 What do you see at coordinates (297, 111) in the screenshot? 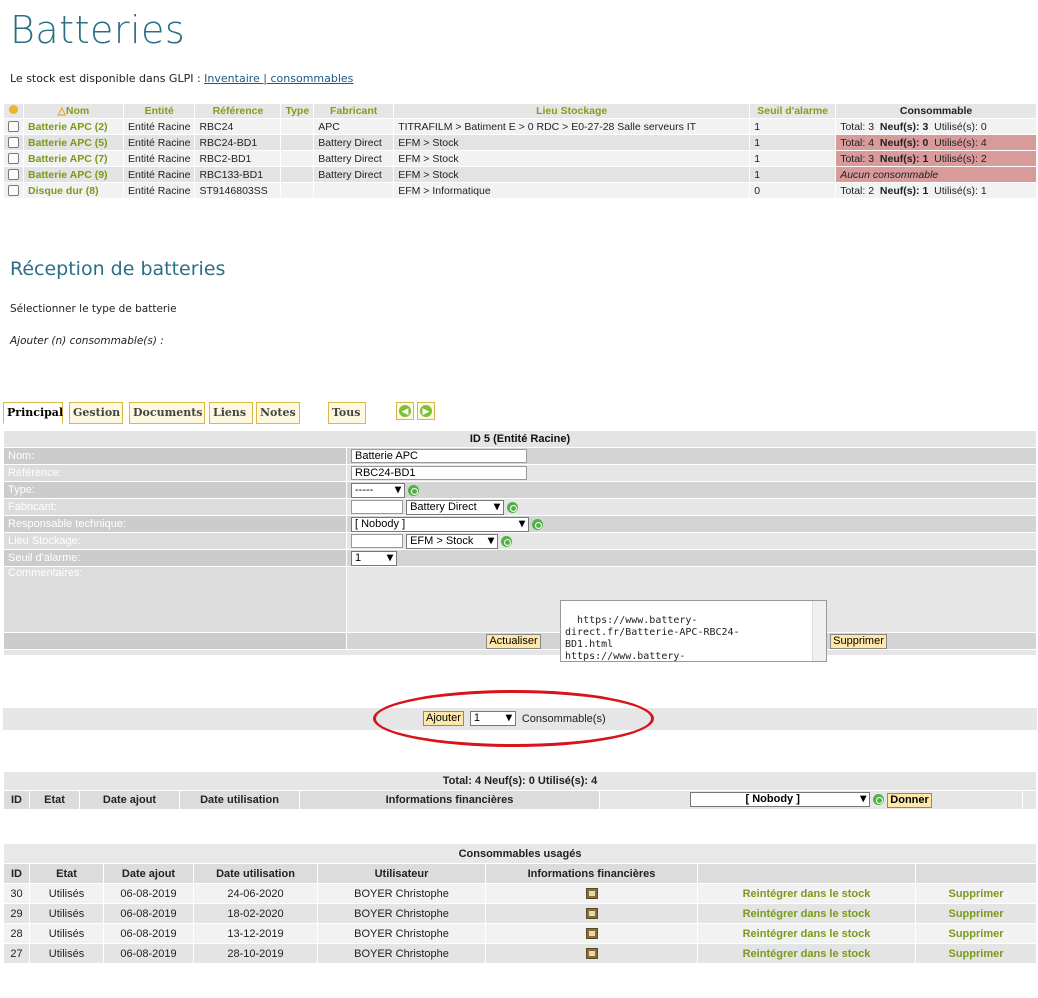
I see `col-type: Type` at bounding box center [297, 111].